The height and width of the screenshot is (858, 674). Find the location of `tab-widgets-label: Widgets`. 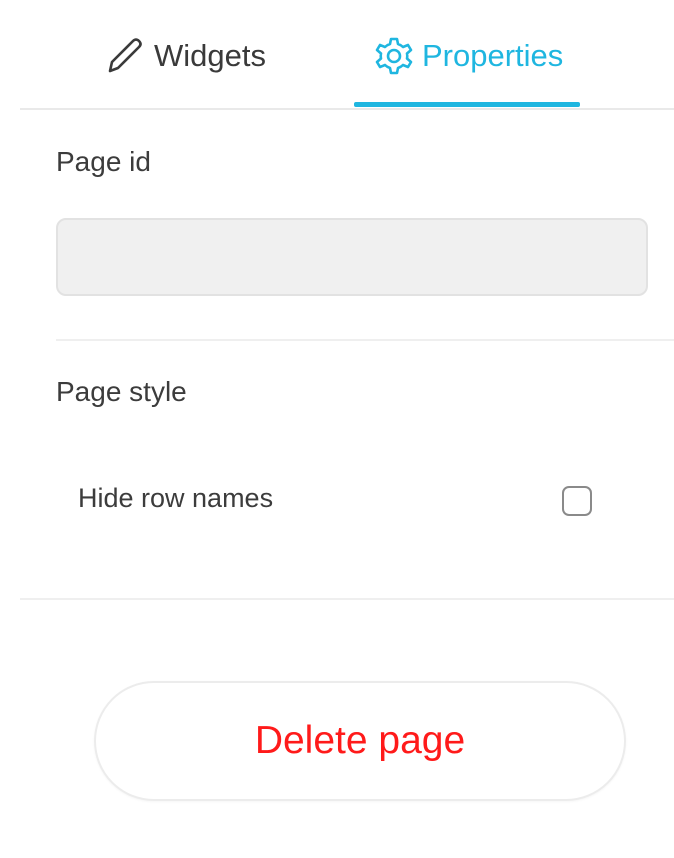

tab-widgets-label: Widgets is located at coordinates (210, 55).